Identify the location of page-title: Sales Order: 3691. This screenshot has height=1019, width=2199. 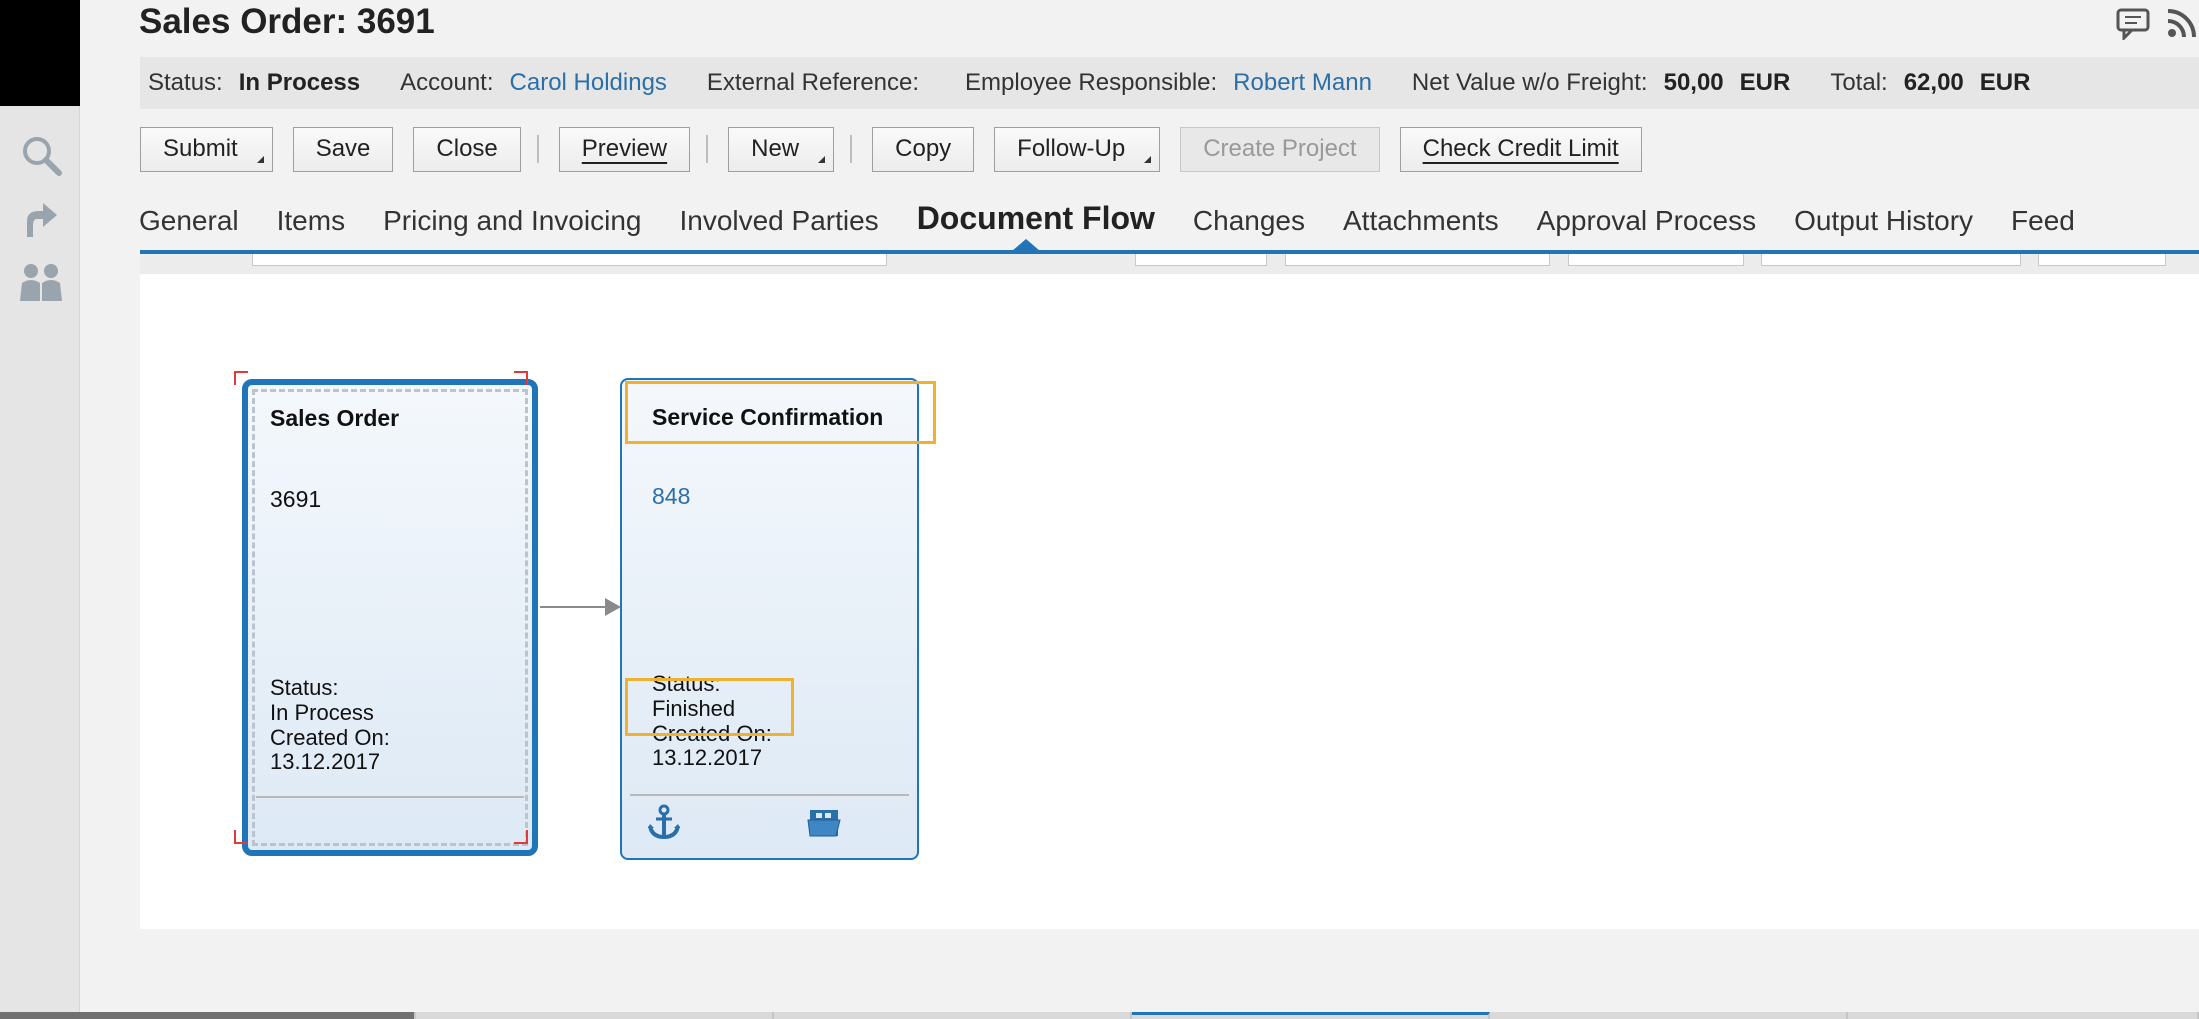
(287, 21).